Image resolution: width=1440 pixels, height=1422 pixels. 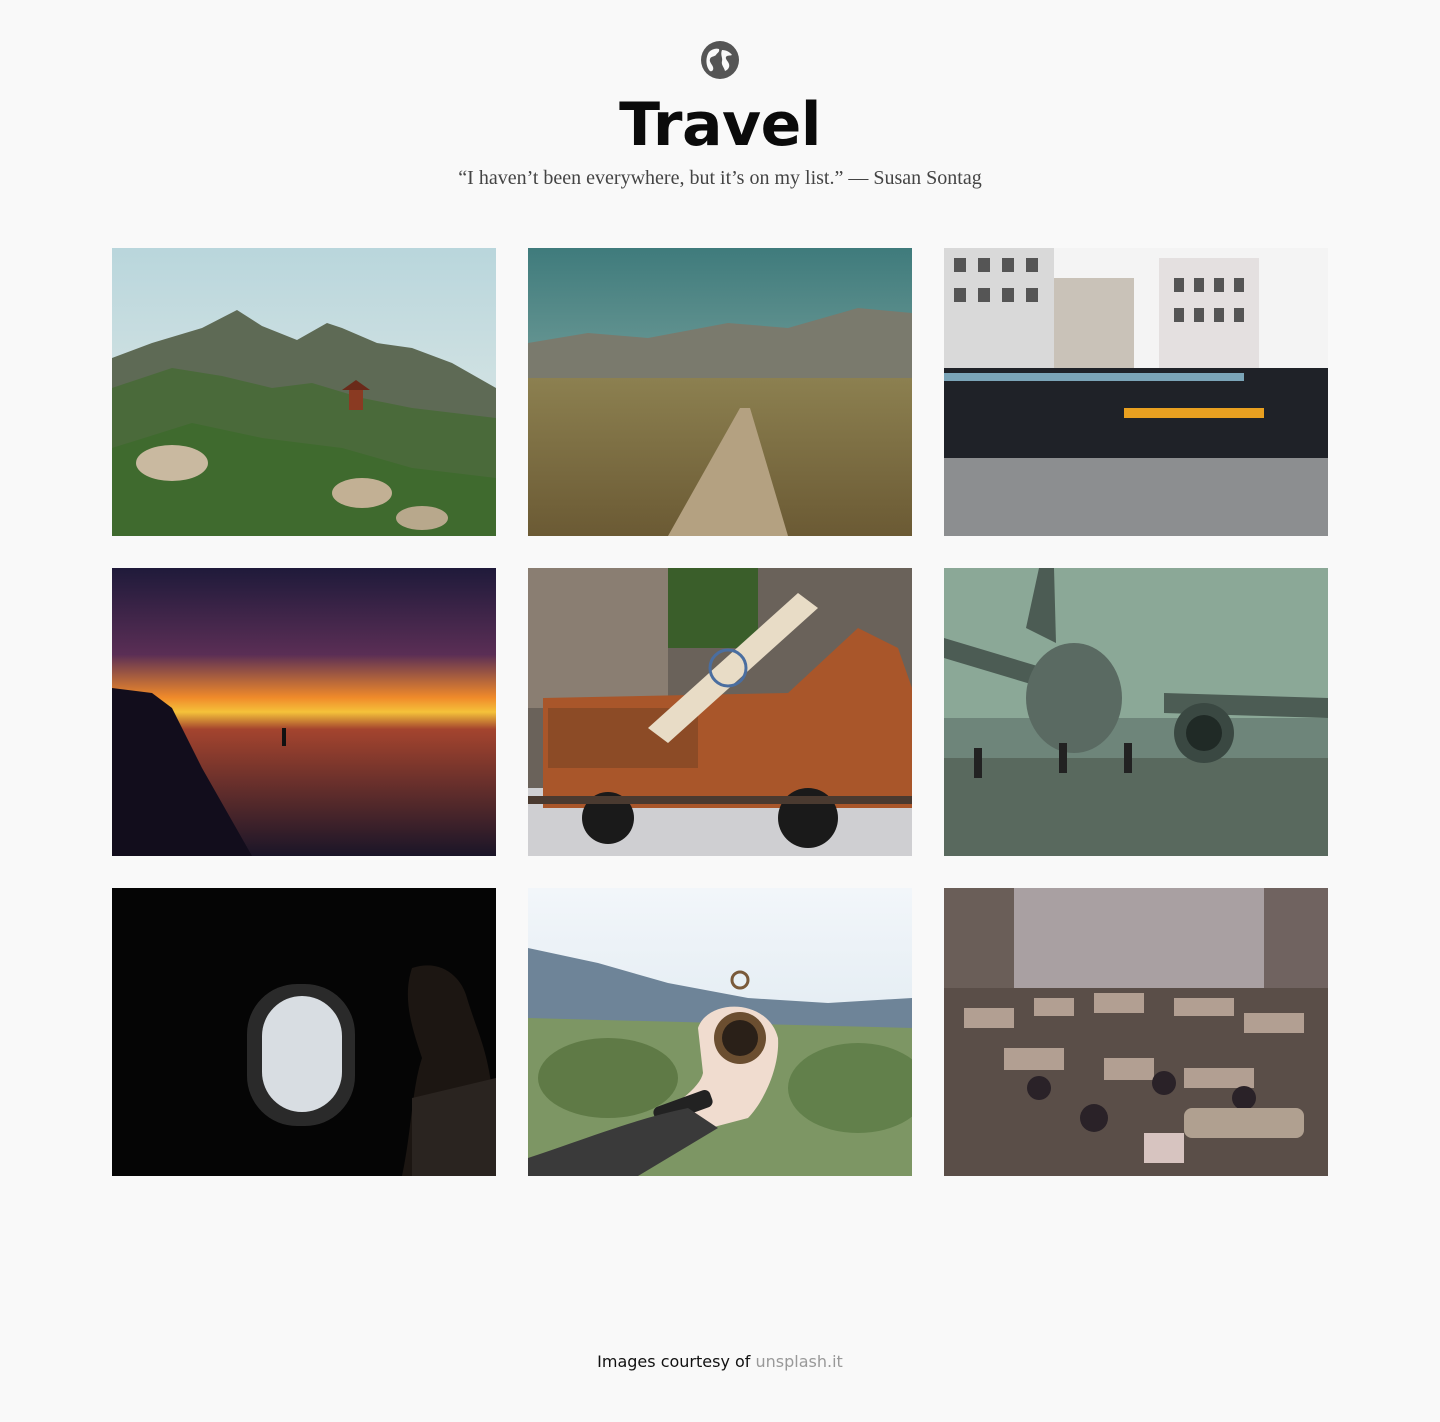 I want to click on photo-crowded-street, so click(x=1136, y=1032).